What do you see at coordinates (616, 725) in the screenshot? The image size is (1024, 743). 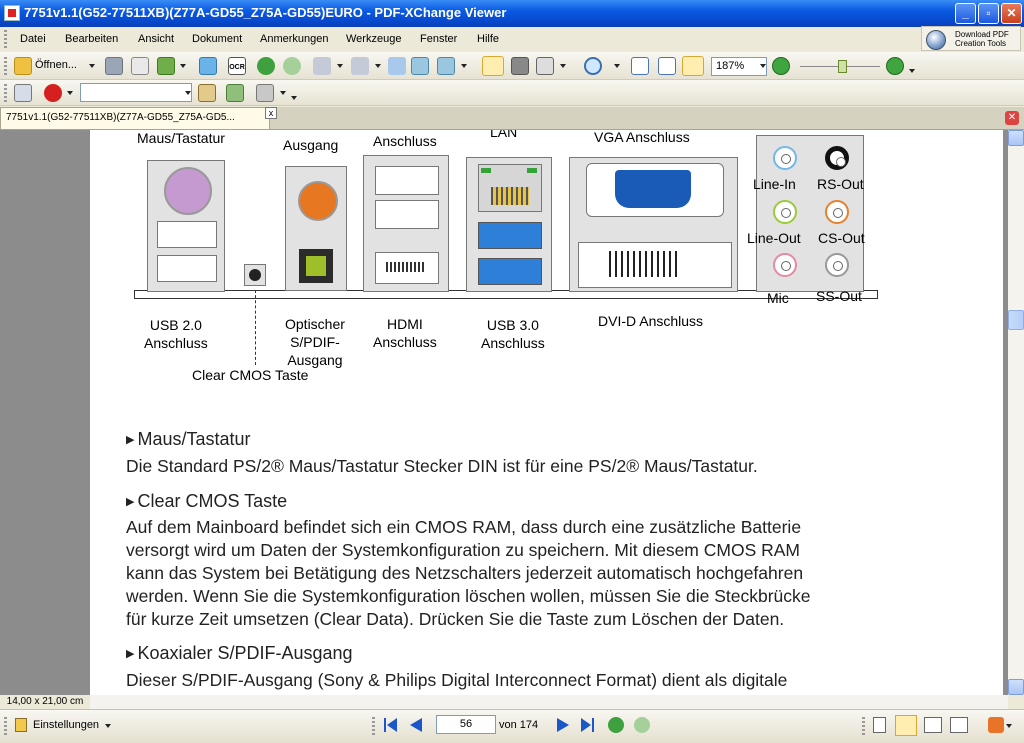 I see `history-back-icon` at bounding box center [616, 725].